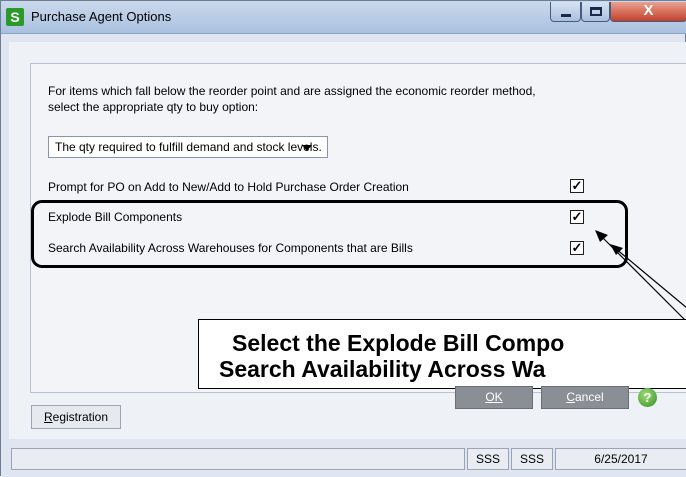 The height and width of the screenshot is (477, 686). What do you see at coordinates (80, 417) in the screenshot?
I see `registration-label-rest: egistration` at bounding box center [80, 417].